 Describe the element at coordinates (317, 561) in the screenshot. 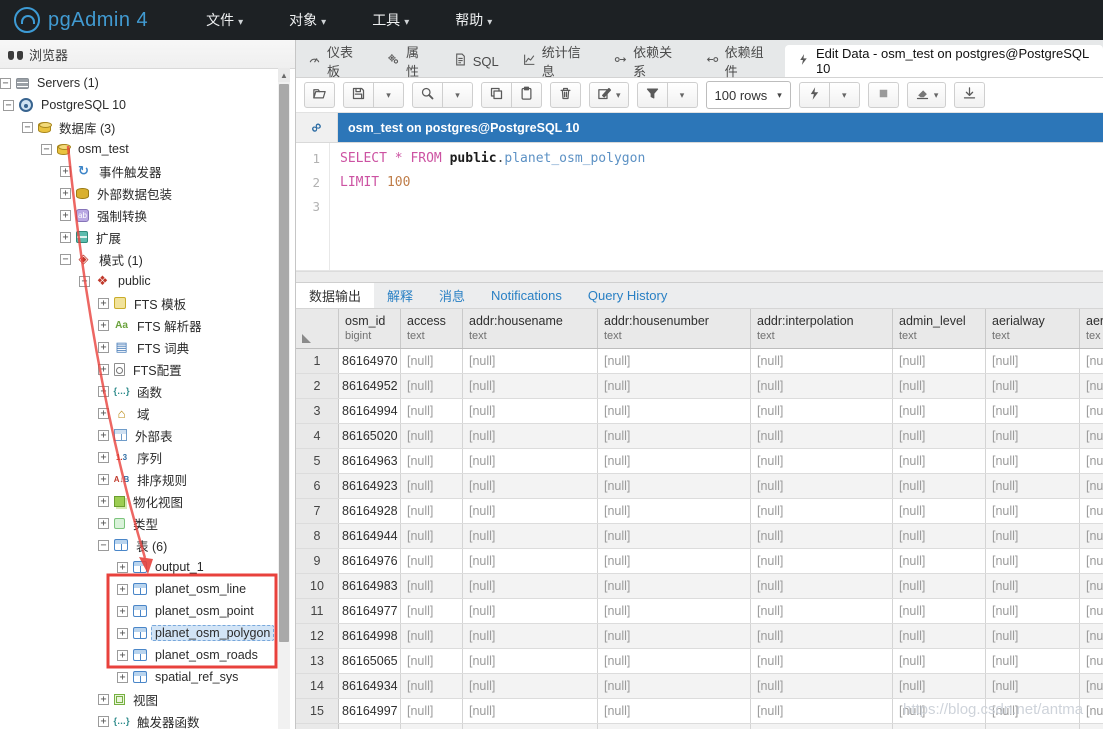

I see `row-number-cell: 9` at that location.